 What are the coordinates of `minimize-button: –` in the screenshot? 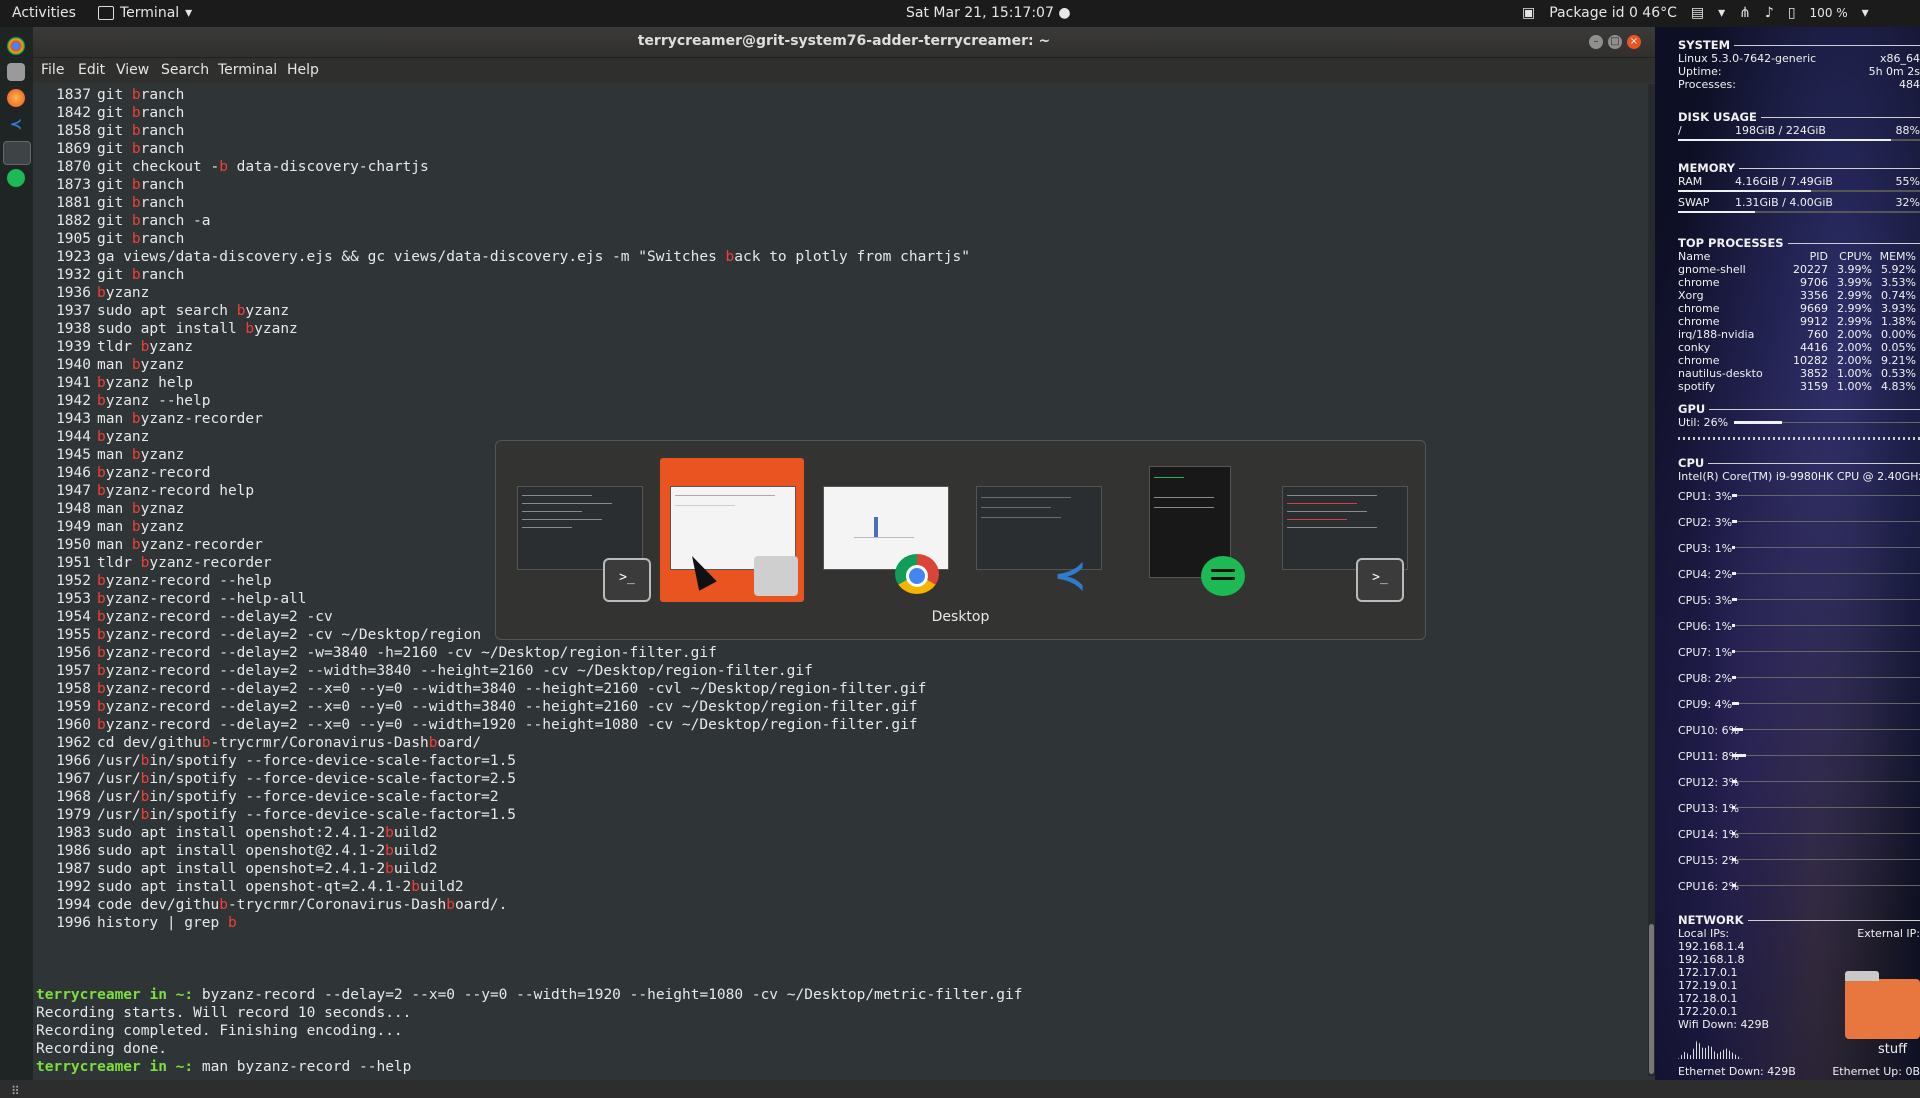 It's located at (1596, 42).